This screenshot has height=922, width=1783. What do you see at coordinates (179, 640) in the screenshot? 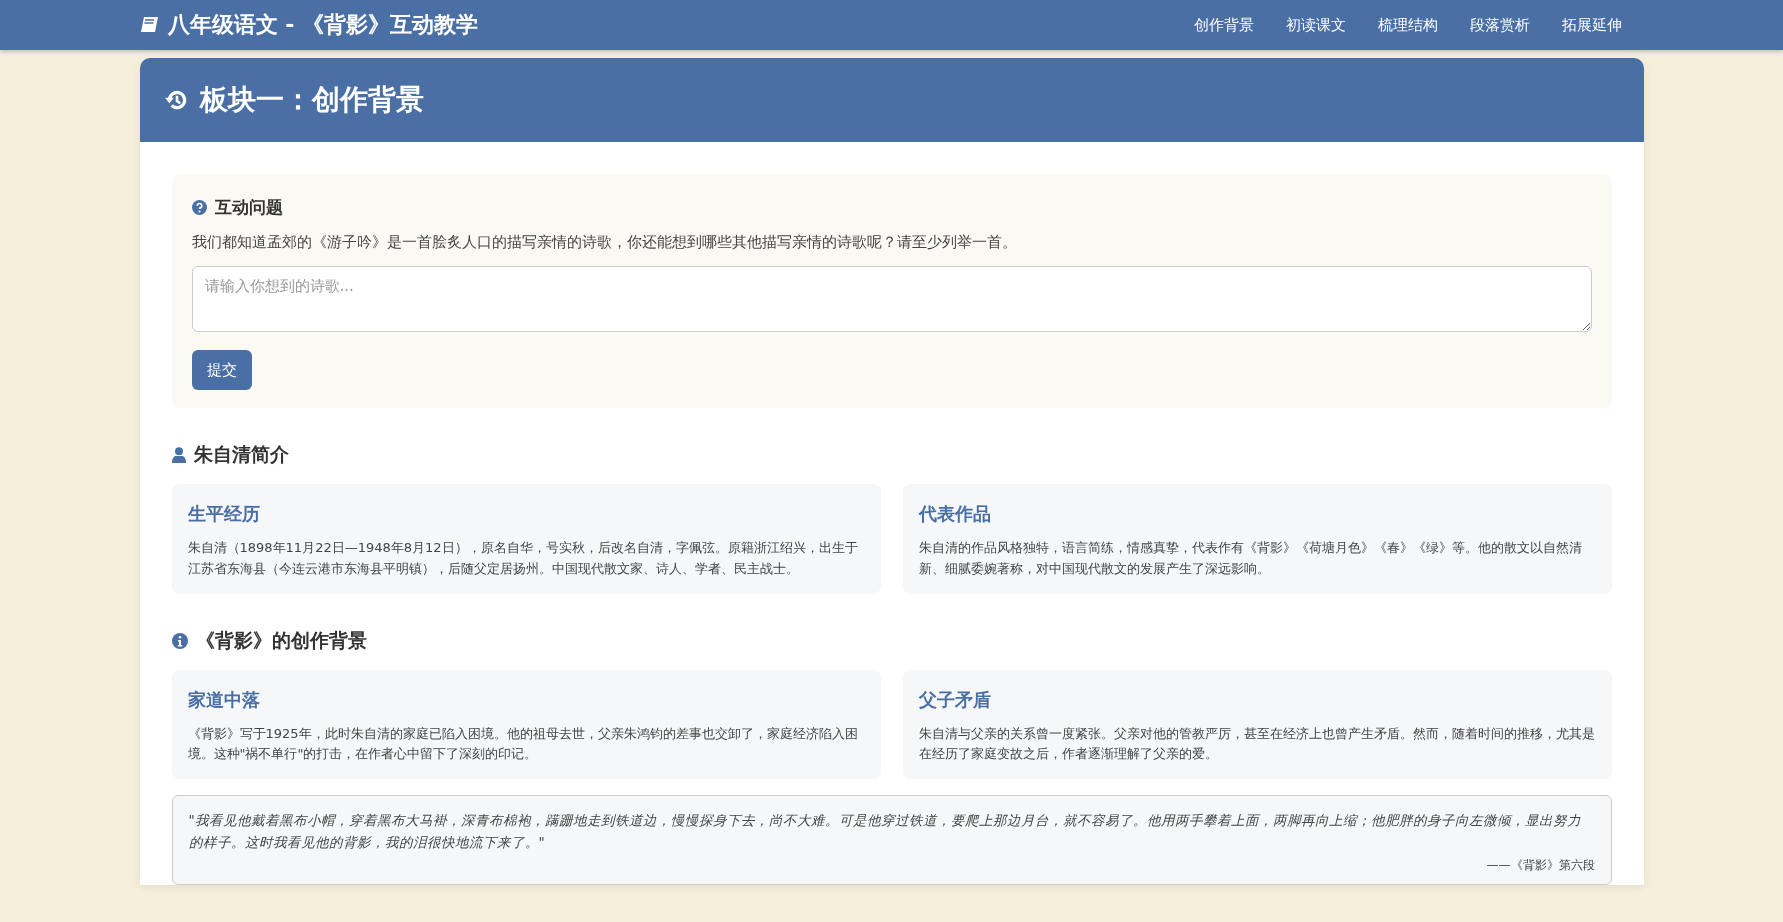
I see `info-icon` at bounding box center [179, 640].